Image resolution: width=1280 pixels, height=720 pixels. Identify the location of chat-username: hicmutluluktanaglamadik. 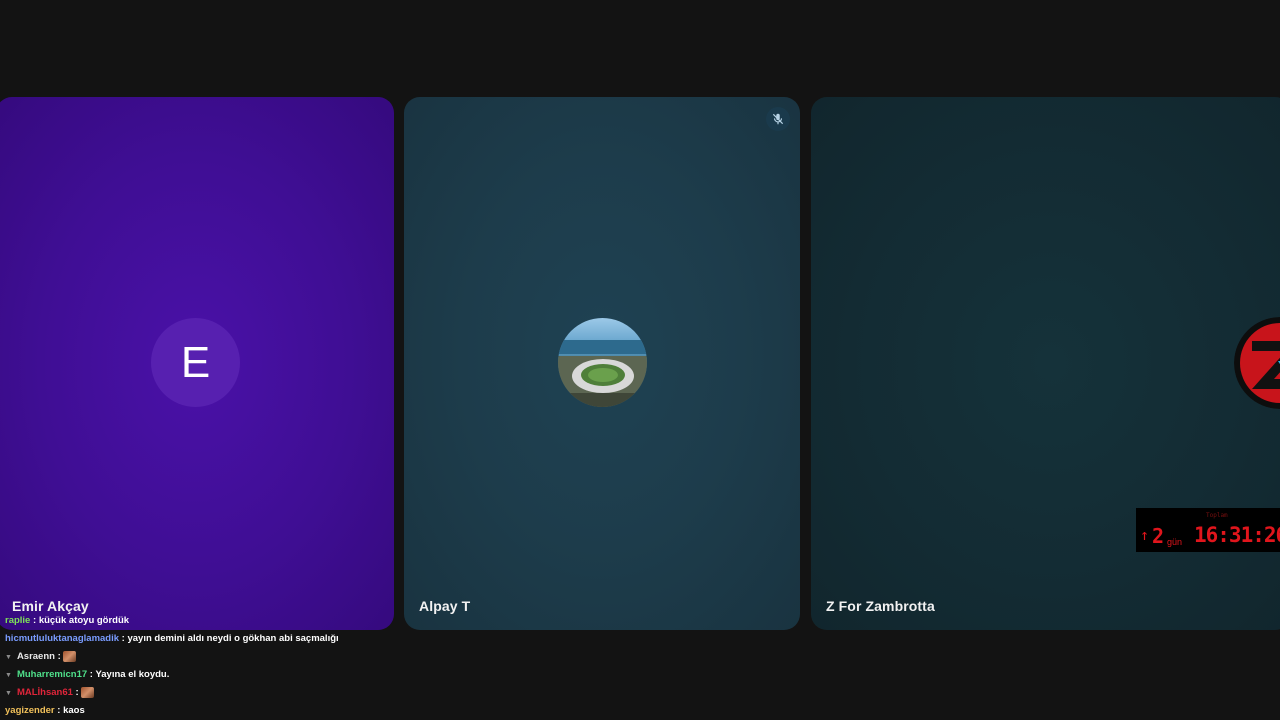
(62, 638).